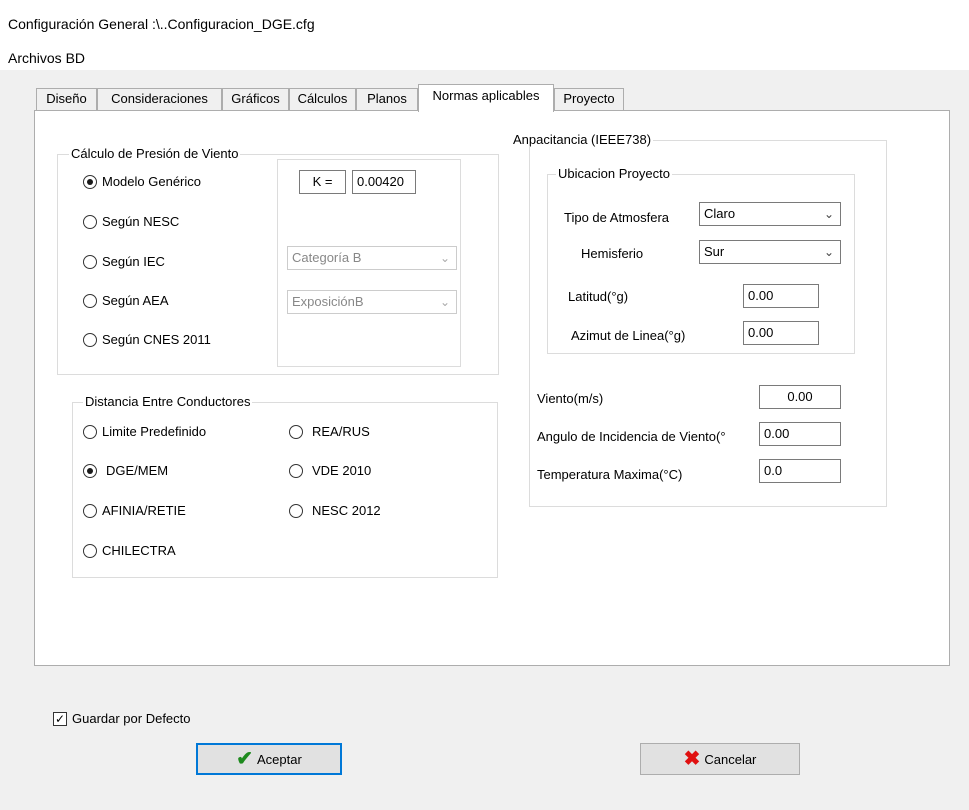 Image resolution: width=969 pixels, height=810 pixels. What do you see at coordinates (131, 718) in the screenshot?
I see `guardar-defecto-label: Guardar por Defecto` at bounding box center [131, 718].